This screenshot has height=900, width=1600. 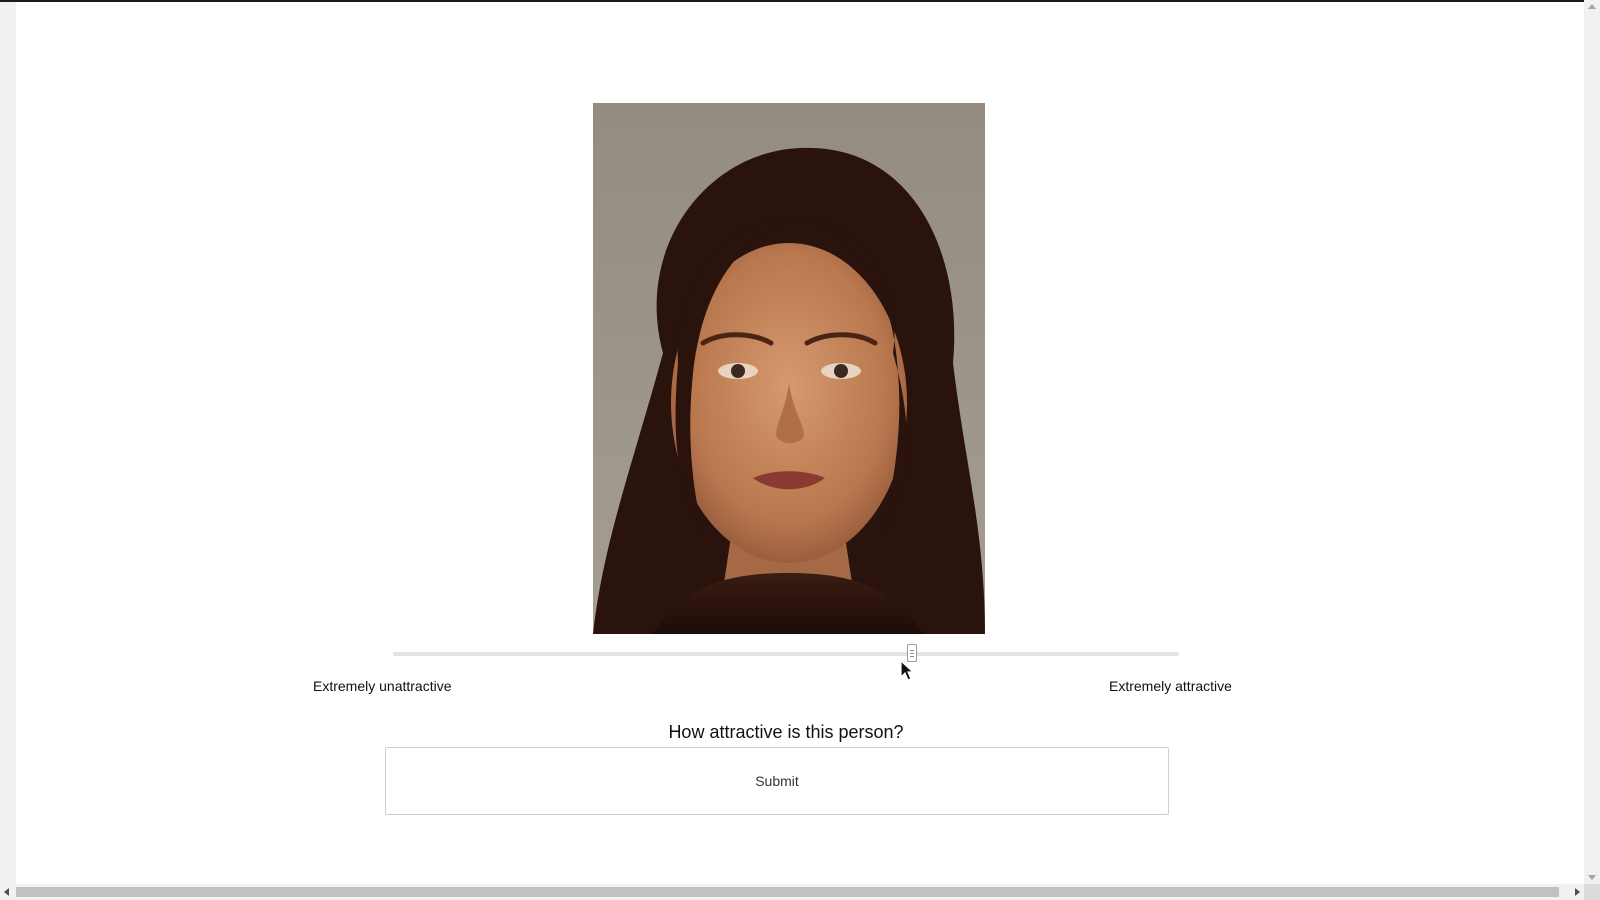 I want to click on rating-slider, so click(x=786, y=655).